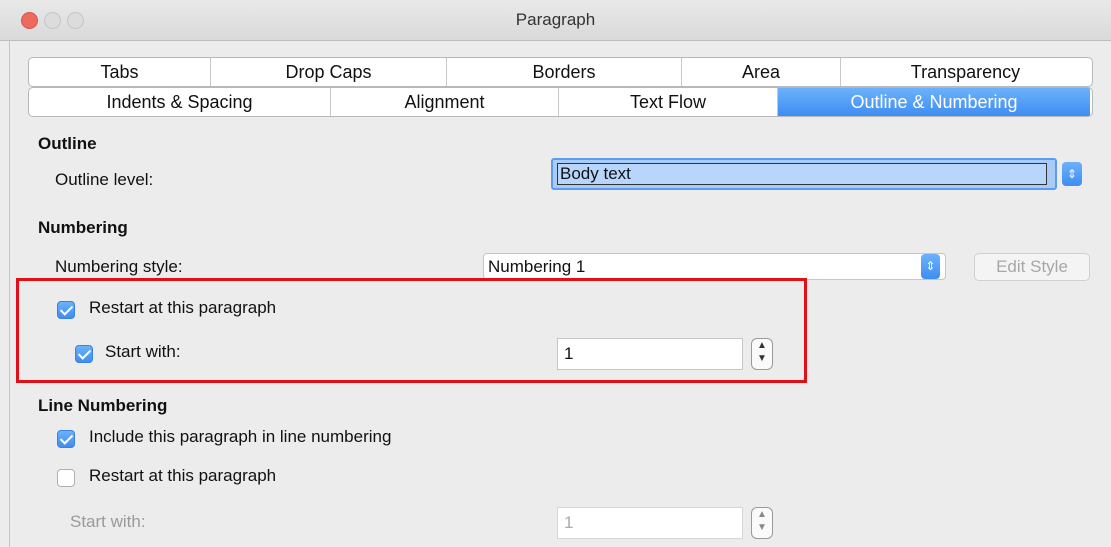  Describe the element at coordinates (66, 439) in the screenshot. I see `include-line-numbering-checkbox` at that location.